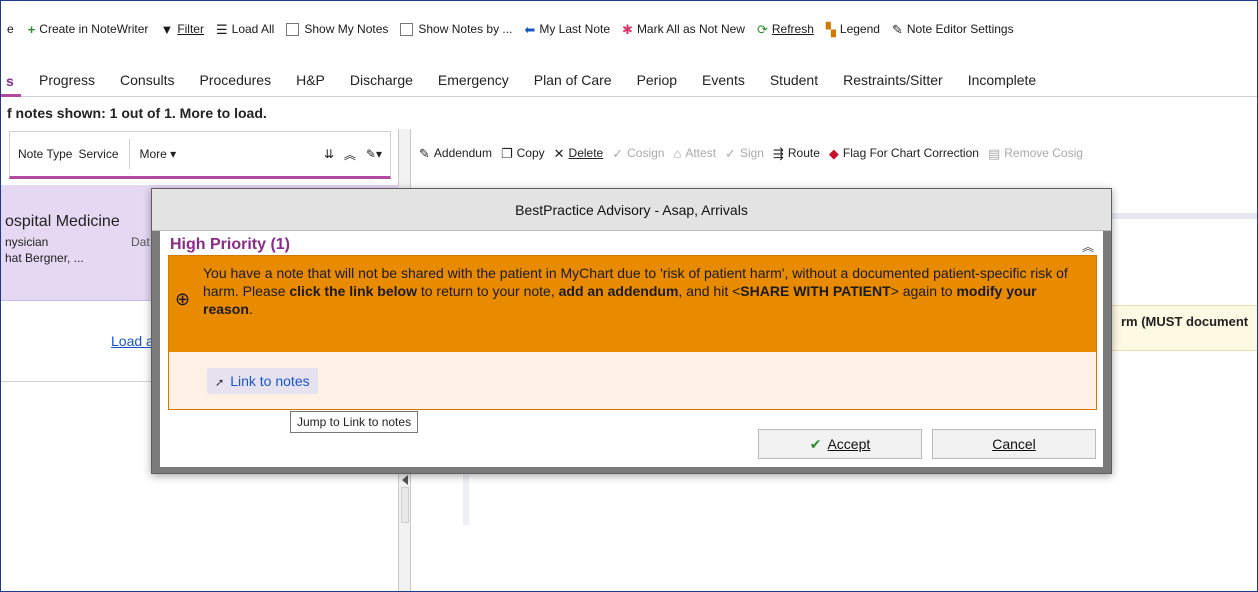  I want to click on filter-label: Filter, so click(190, 29).